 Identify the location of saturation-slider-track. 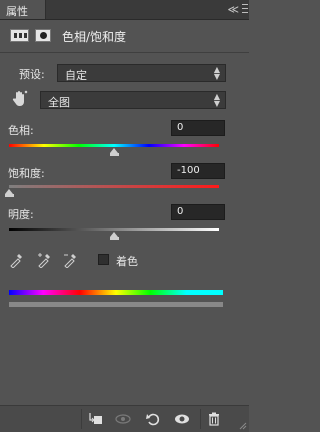
(114, 186).